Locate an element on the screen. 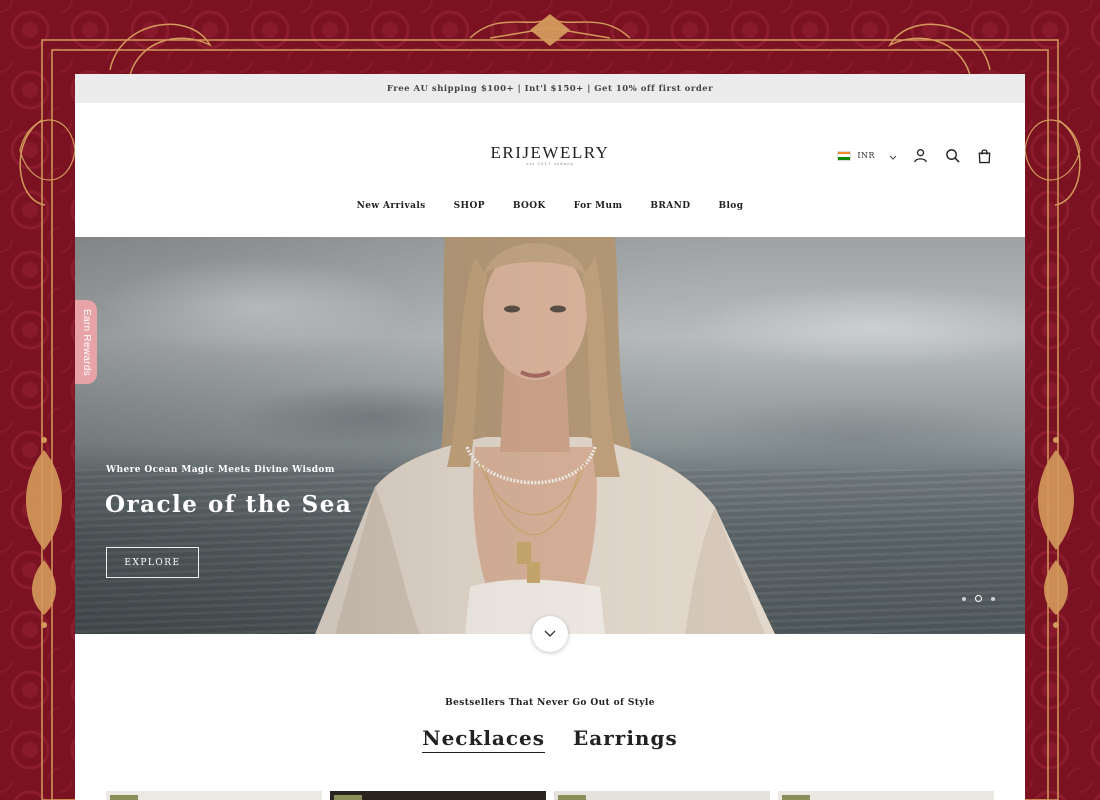  slider-dots is located at coordinates (978, 598).